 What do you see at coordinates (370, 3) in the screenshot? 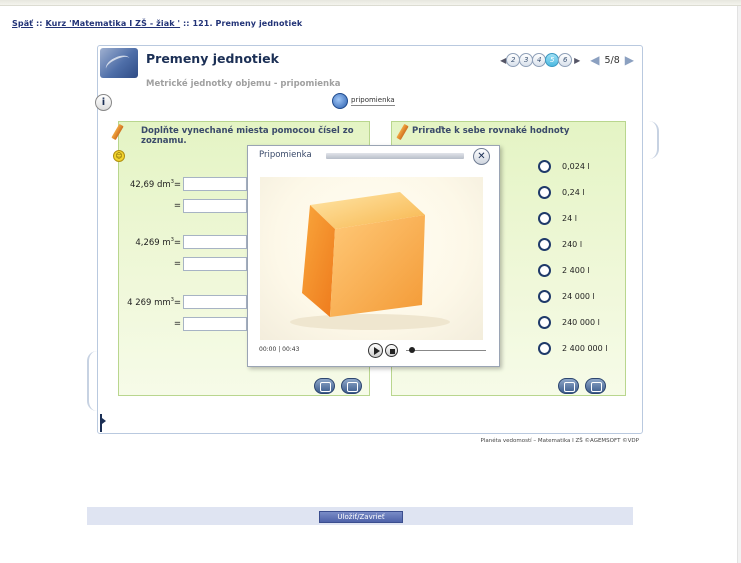
I see `top-bar` at bounding box center [370, 3].